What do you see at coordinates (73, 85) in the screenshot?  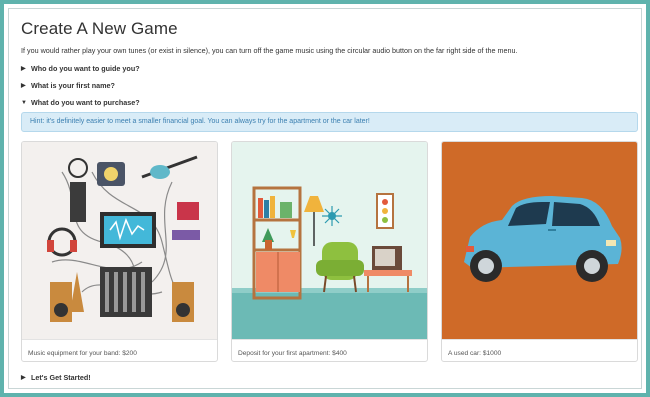 I see `accordion-first-name-label: What is your first name?` at bounding box center [73, 85].